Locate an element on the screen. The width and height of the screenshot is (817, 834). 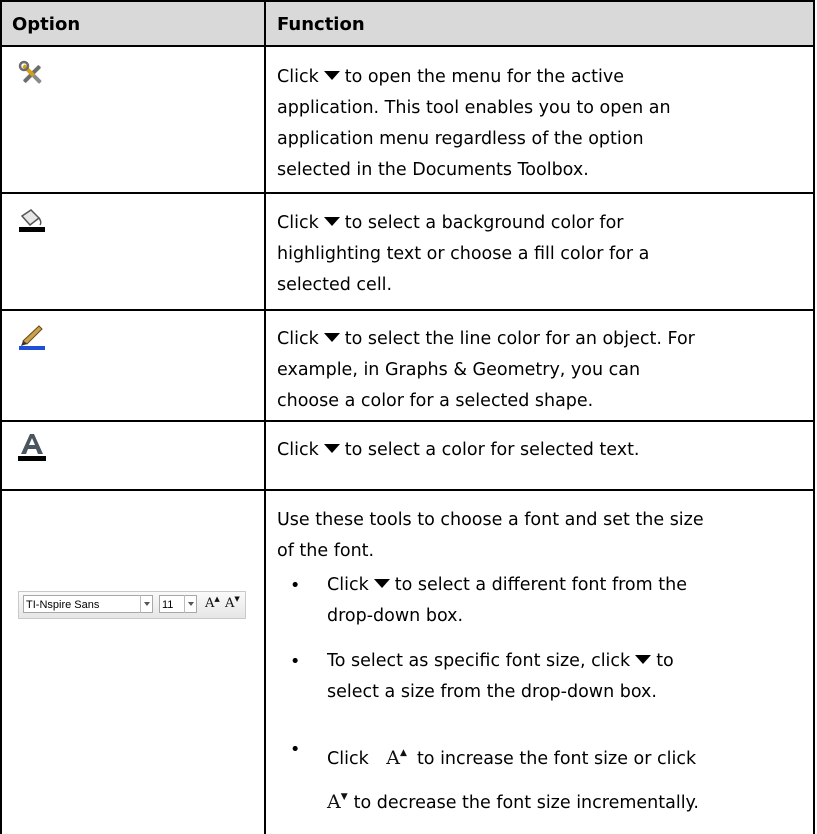
text-color-icon is located at coordinates (32, 447).